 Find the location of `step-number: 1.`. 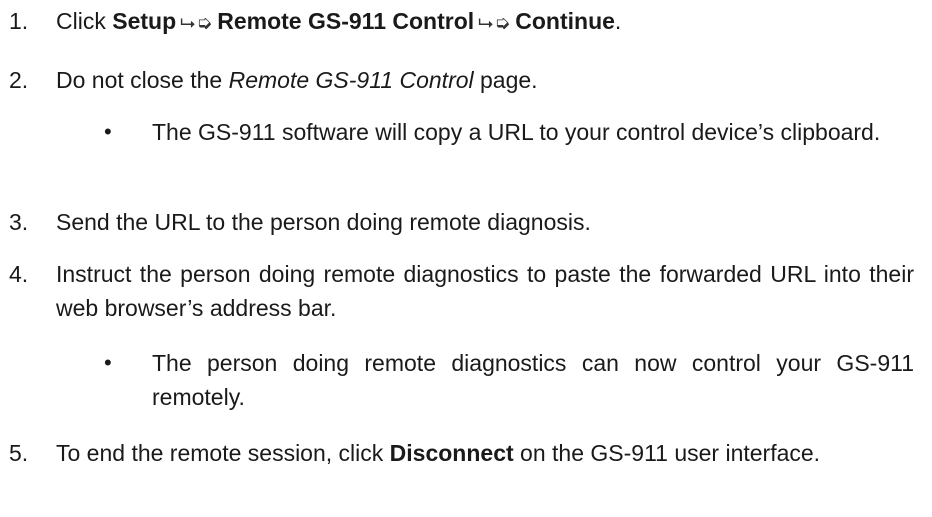

step-number: 1. is located at coordinates (19, 21).